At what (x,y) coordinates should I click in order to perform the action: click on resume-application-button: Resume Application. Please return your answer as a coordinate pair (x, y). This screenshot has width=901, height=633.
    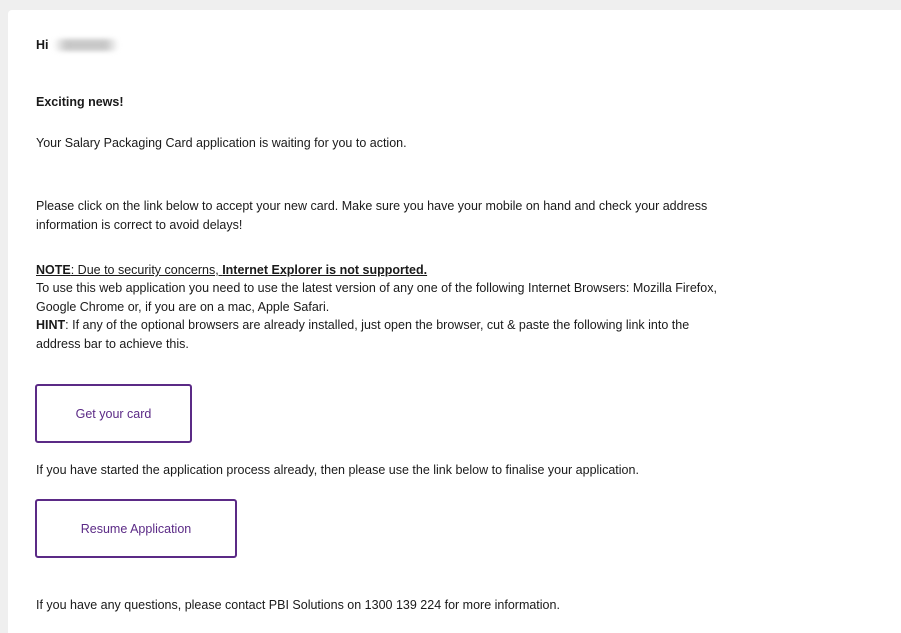
    Looking at the image, I should click on (136, 528).